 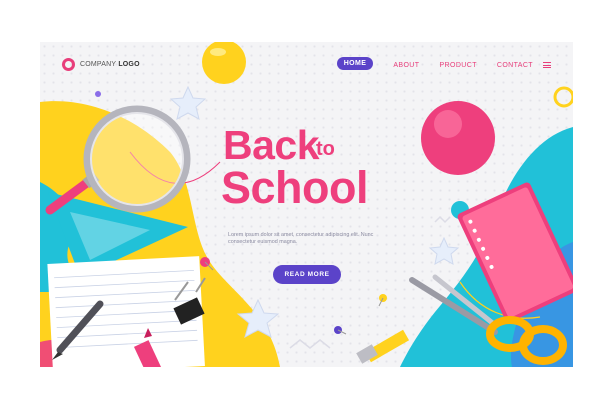 What do you see at coordinates (547, 65) in the screenshot?
I see `hamburger-menu-icon` at bounding box center [547, 65].